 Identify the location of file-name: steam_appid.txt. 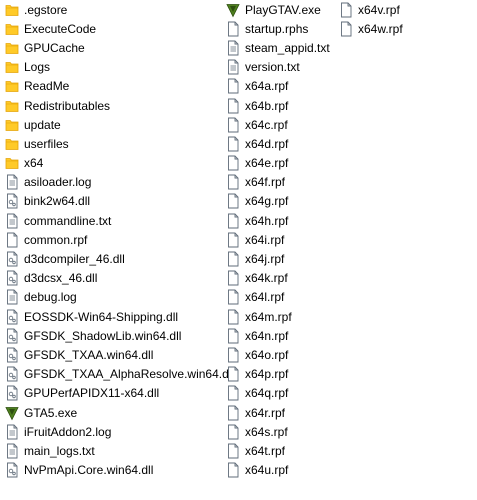
(287, 47).